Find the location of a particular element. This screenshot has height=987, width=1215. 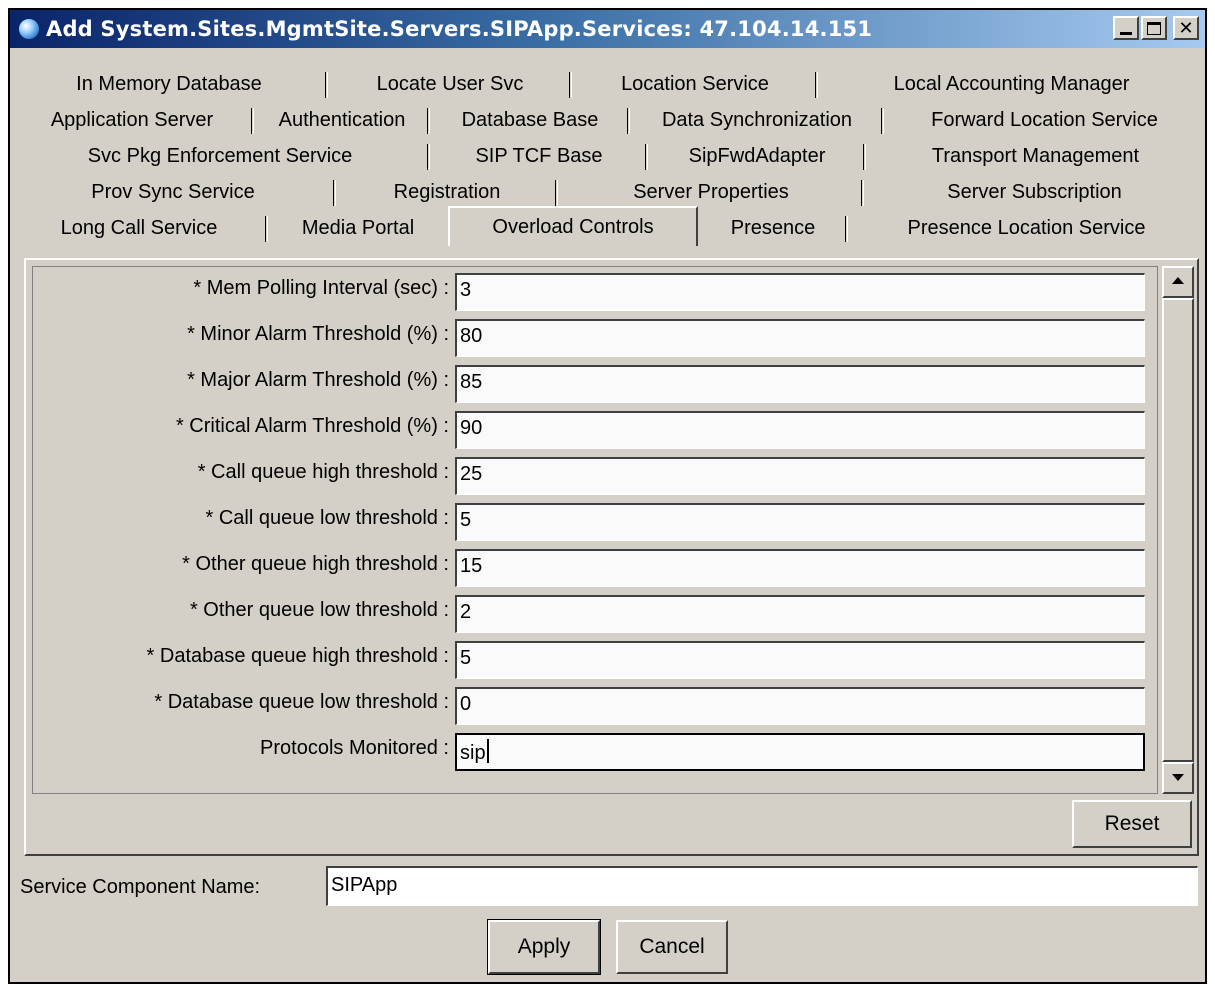

tab-locate-user-svc: Locate User Svc is located at coordinates (450, 84).